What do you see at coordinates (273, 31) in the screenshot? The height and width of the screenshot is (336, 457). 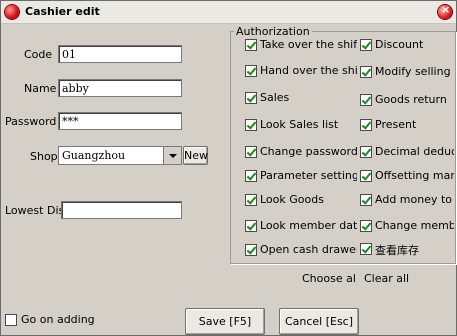 I see `authorization-legend: Authorization` at bounding box center [273, 31].